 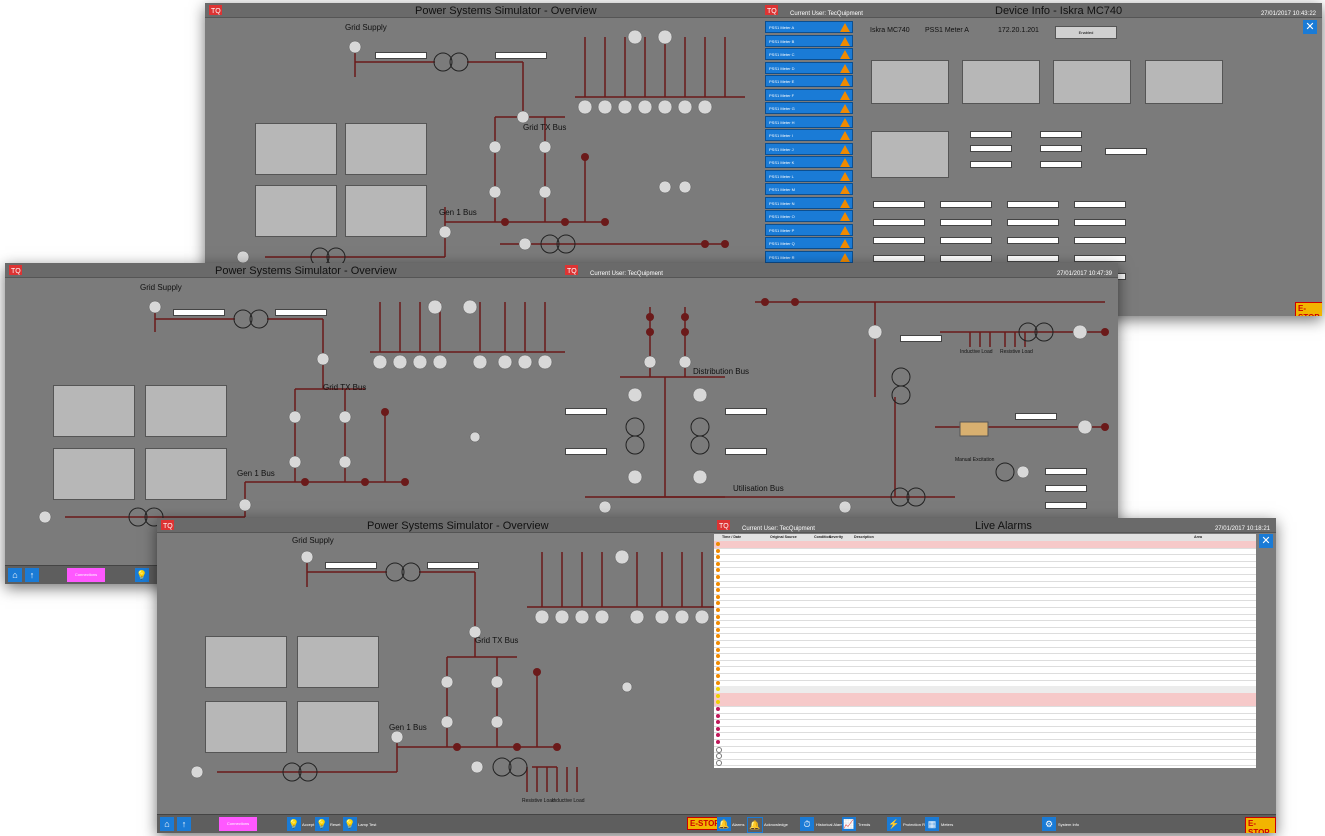 I want to click on resistive-load-label: Resistive Load, so click(x=1016, y=352).